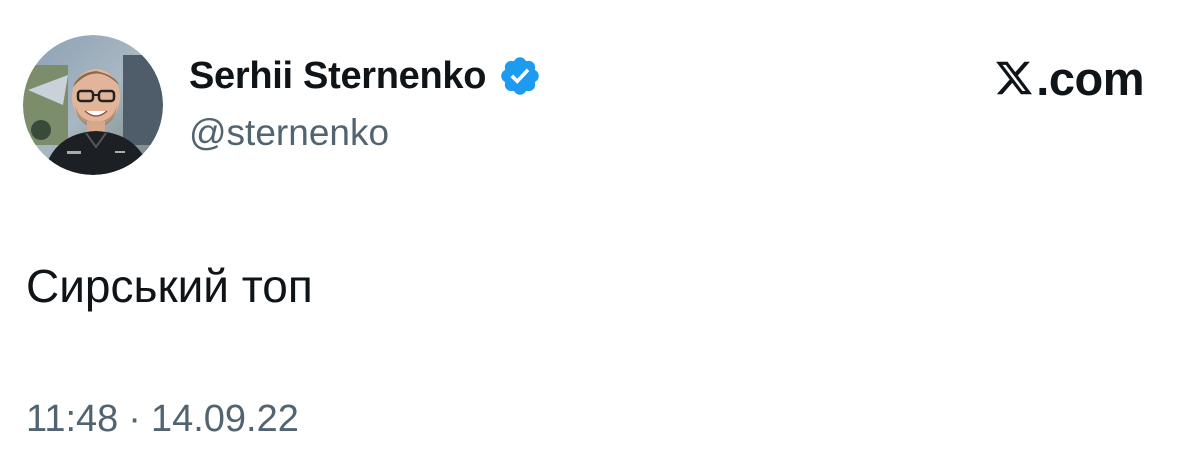 This screenshot has width=1199, height=476. I want to click on author-row: Serhii Sternenko, so click(365, 76).